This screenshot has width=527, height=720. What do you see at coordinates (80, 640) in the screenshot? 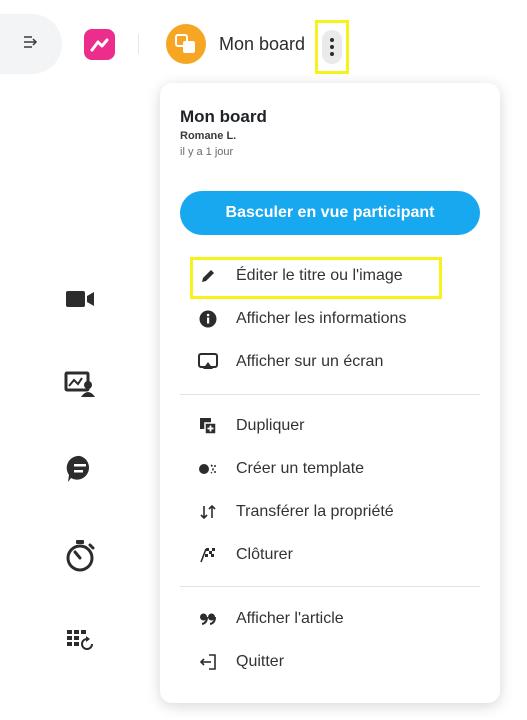
I see `grid-refresh-icon` at bounding box center [80, 640].